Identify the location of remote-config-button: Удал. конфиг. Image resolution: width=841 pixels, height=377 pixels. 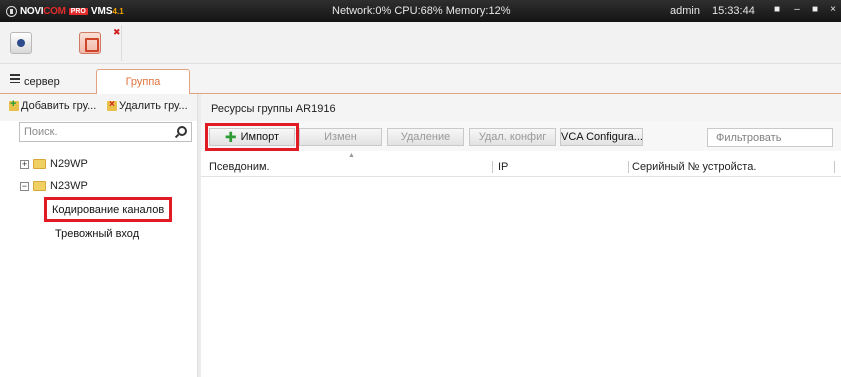
(512, 137).